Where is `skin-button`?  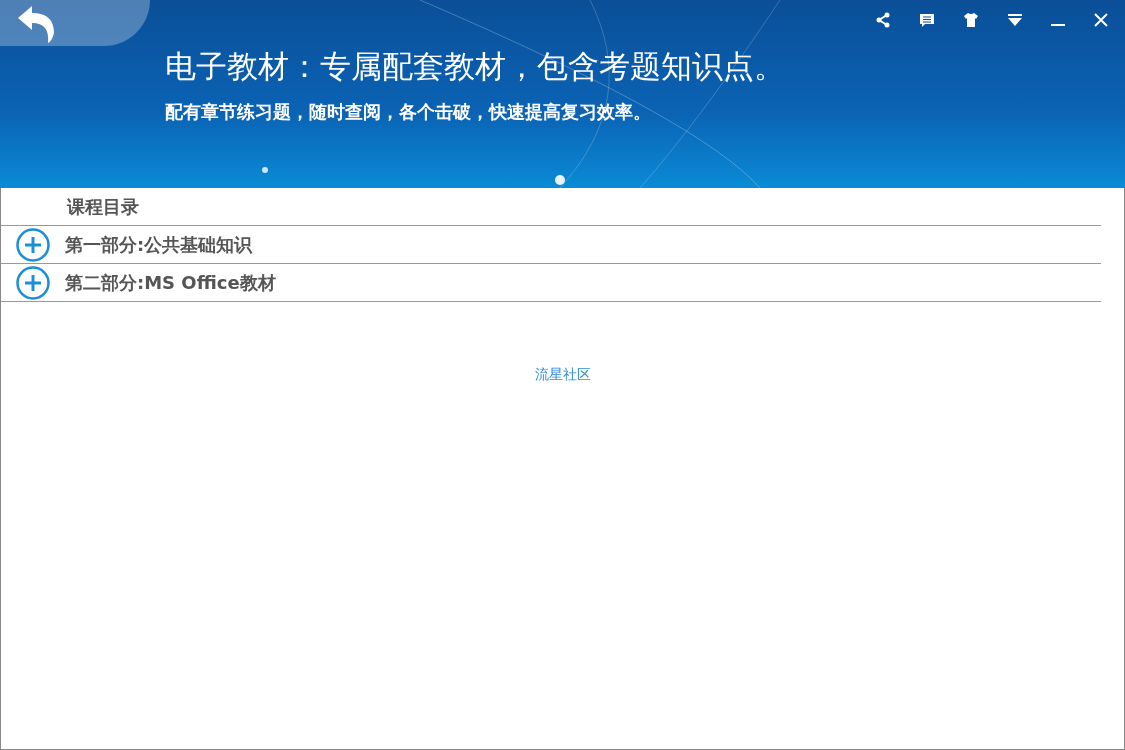
skin-button is located at coordinates (971, 20).